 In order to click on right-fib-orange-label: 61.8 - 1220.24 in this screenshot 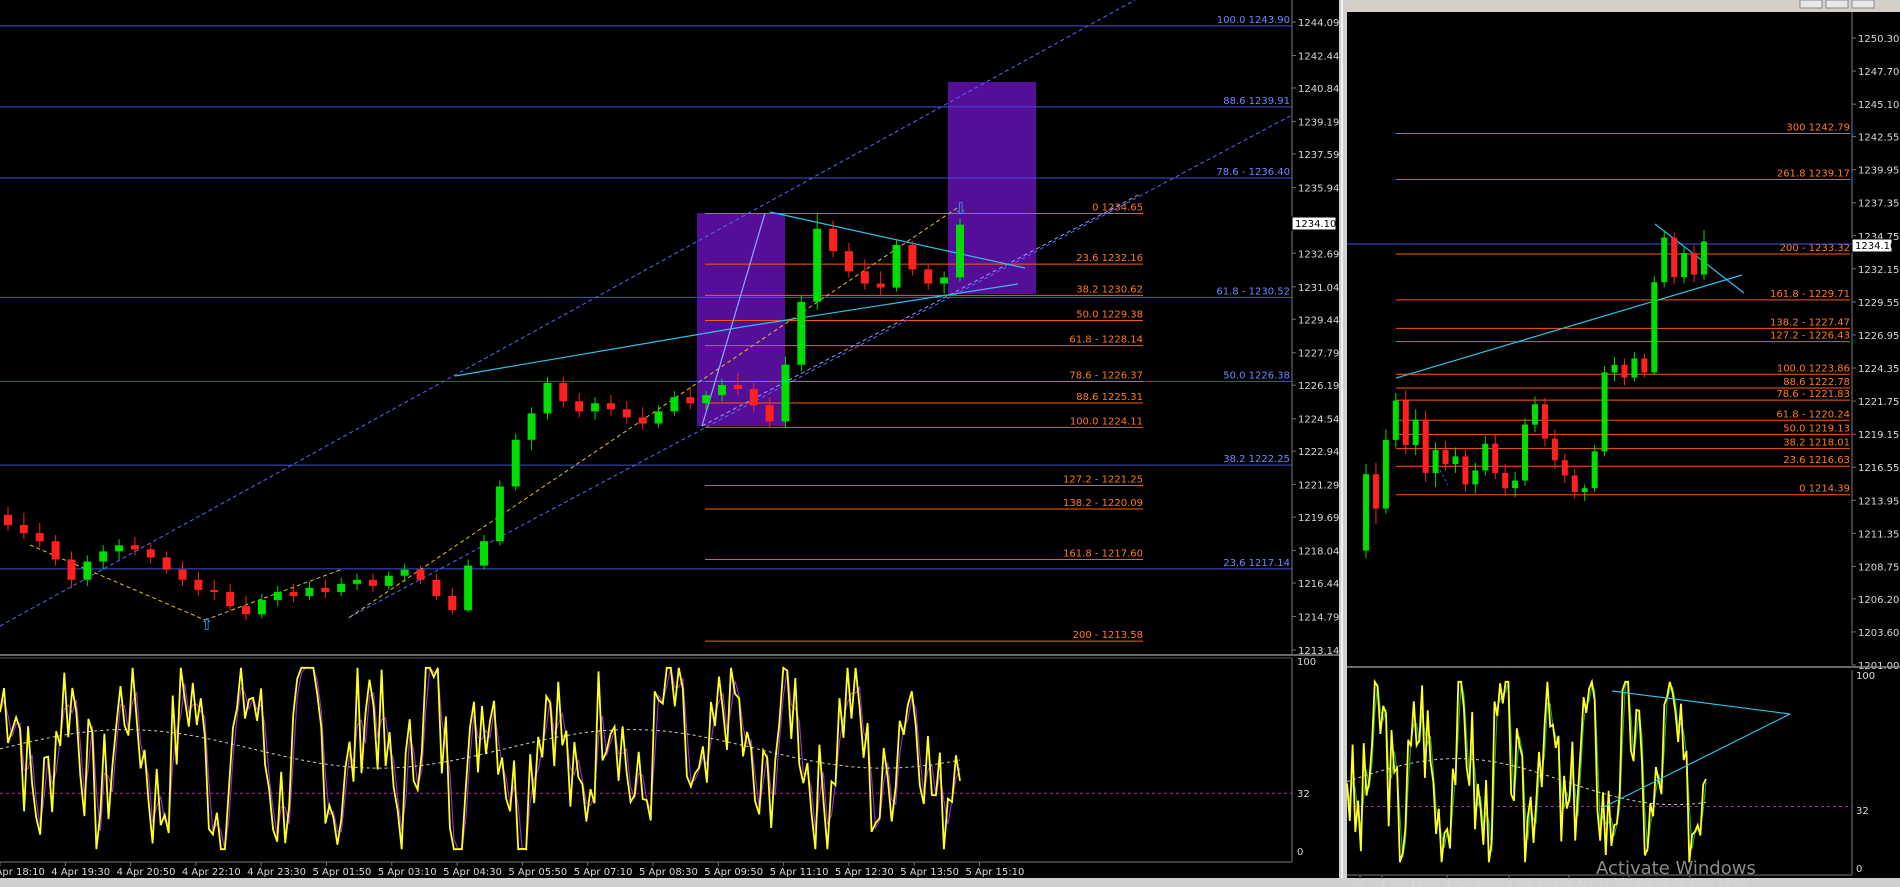, I will do `click(1813, 414)`.